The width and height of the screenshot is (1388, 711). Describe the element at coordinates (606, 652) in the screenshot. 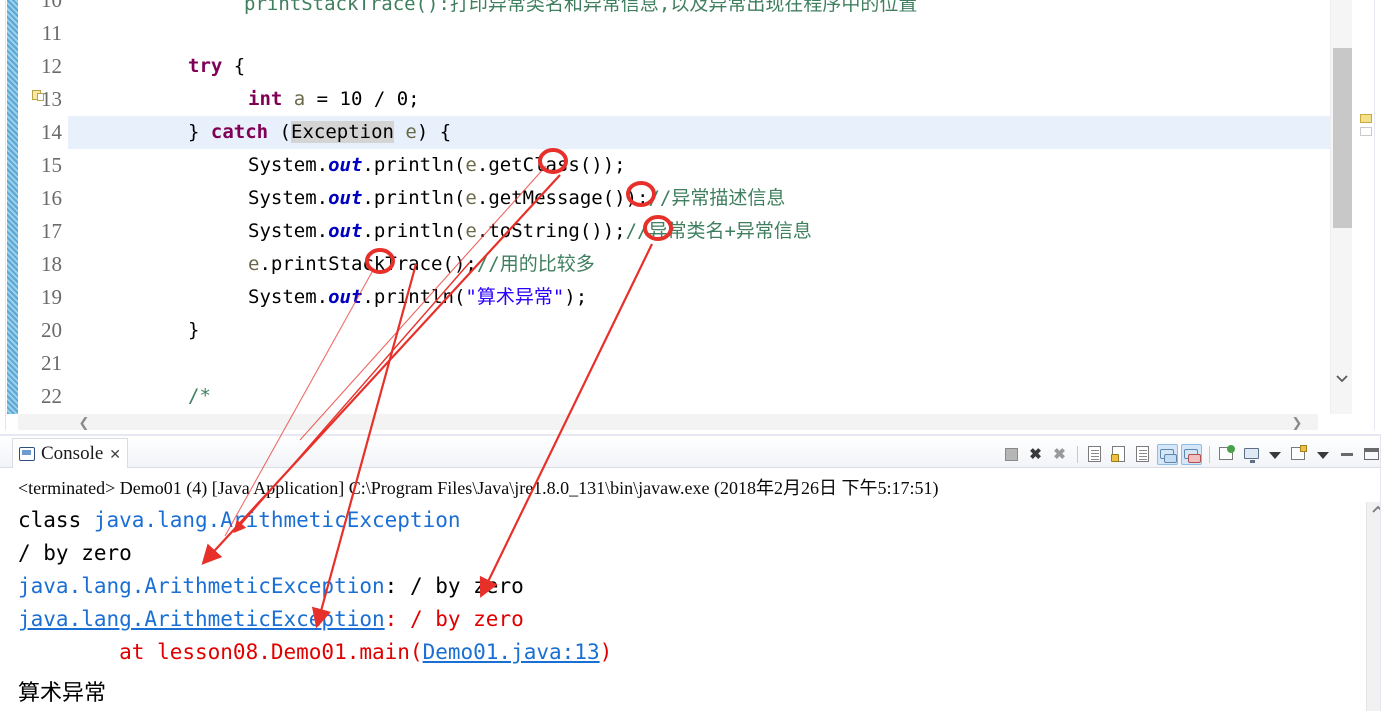

I see `output-at-suffix: )` at that location.